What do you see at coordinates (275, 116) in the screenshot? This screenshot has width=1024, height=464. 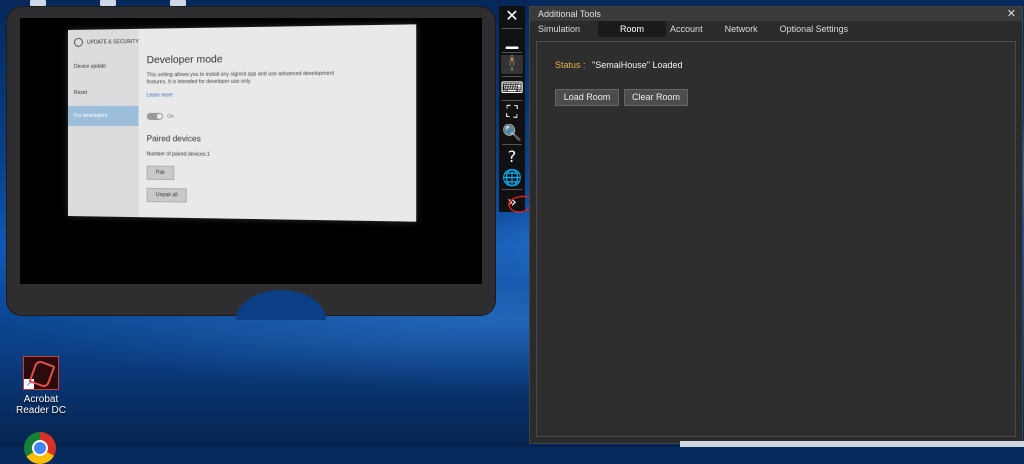 I see `developer-mode-toggle-row: On` at bounding box center [275, 116].